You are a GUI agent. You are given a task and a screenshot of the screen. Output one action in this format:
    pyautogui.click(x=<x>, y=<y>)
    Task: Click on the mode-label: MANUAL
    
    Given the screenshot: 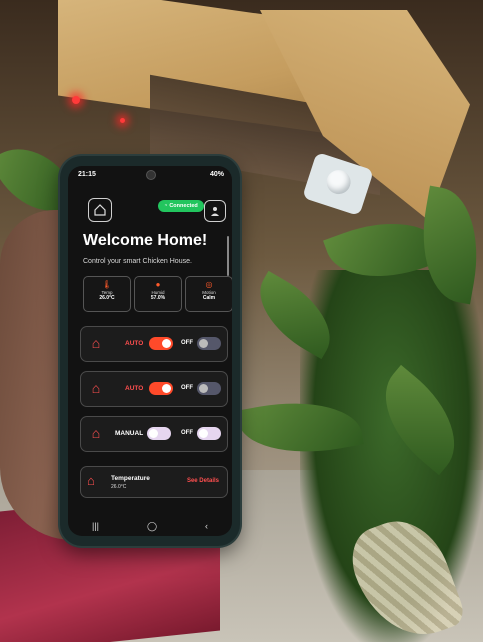 What is the action you would take?
    pyautogui.click(x=129, y=433)
    